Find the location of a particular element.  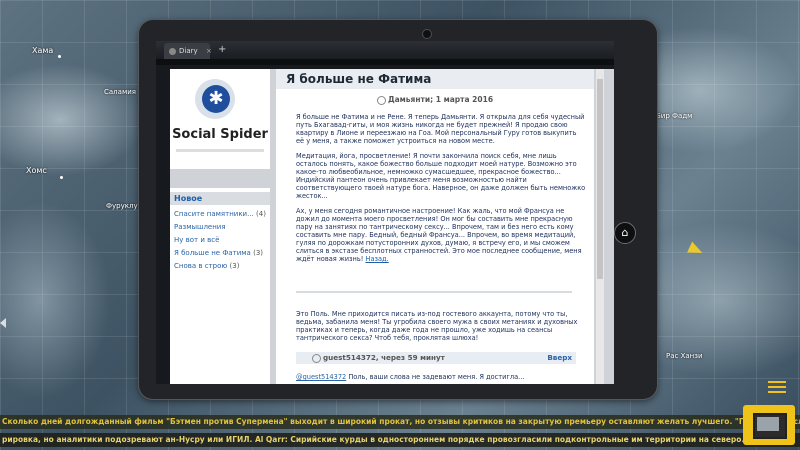

map-label-ras-hanzi: Рас Ханзи is located at coordinates (684, 356).